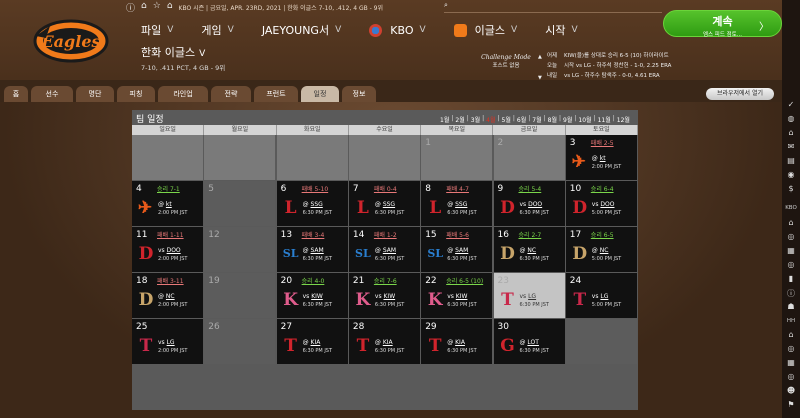  Describe the element at coordinates (602, 142) in the screenshot. I see `game-result-link: 패배 2-5` at that location.